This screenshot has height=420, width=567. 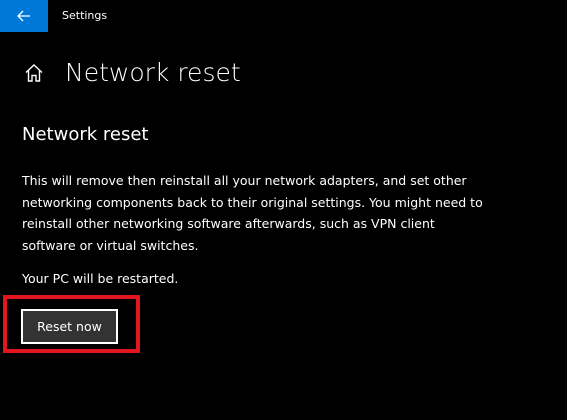 What do you see at coordinates (153, 72) in the screenshot?
I see `page-title: Network reset` at bounding box center [153, 72].